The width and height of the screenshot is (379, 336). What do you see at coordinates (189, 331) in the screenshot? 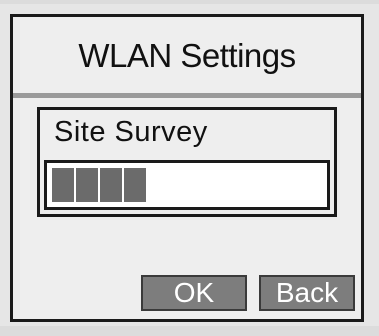
I see `screen-bezel-bottom` at bounding box center [189, 331].